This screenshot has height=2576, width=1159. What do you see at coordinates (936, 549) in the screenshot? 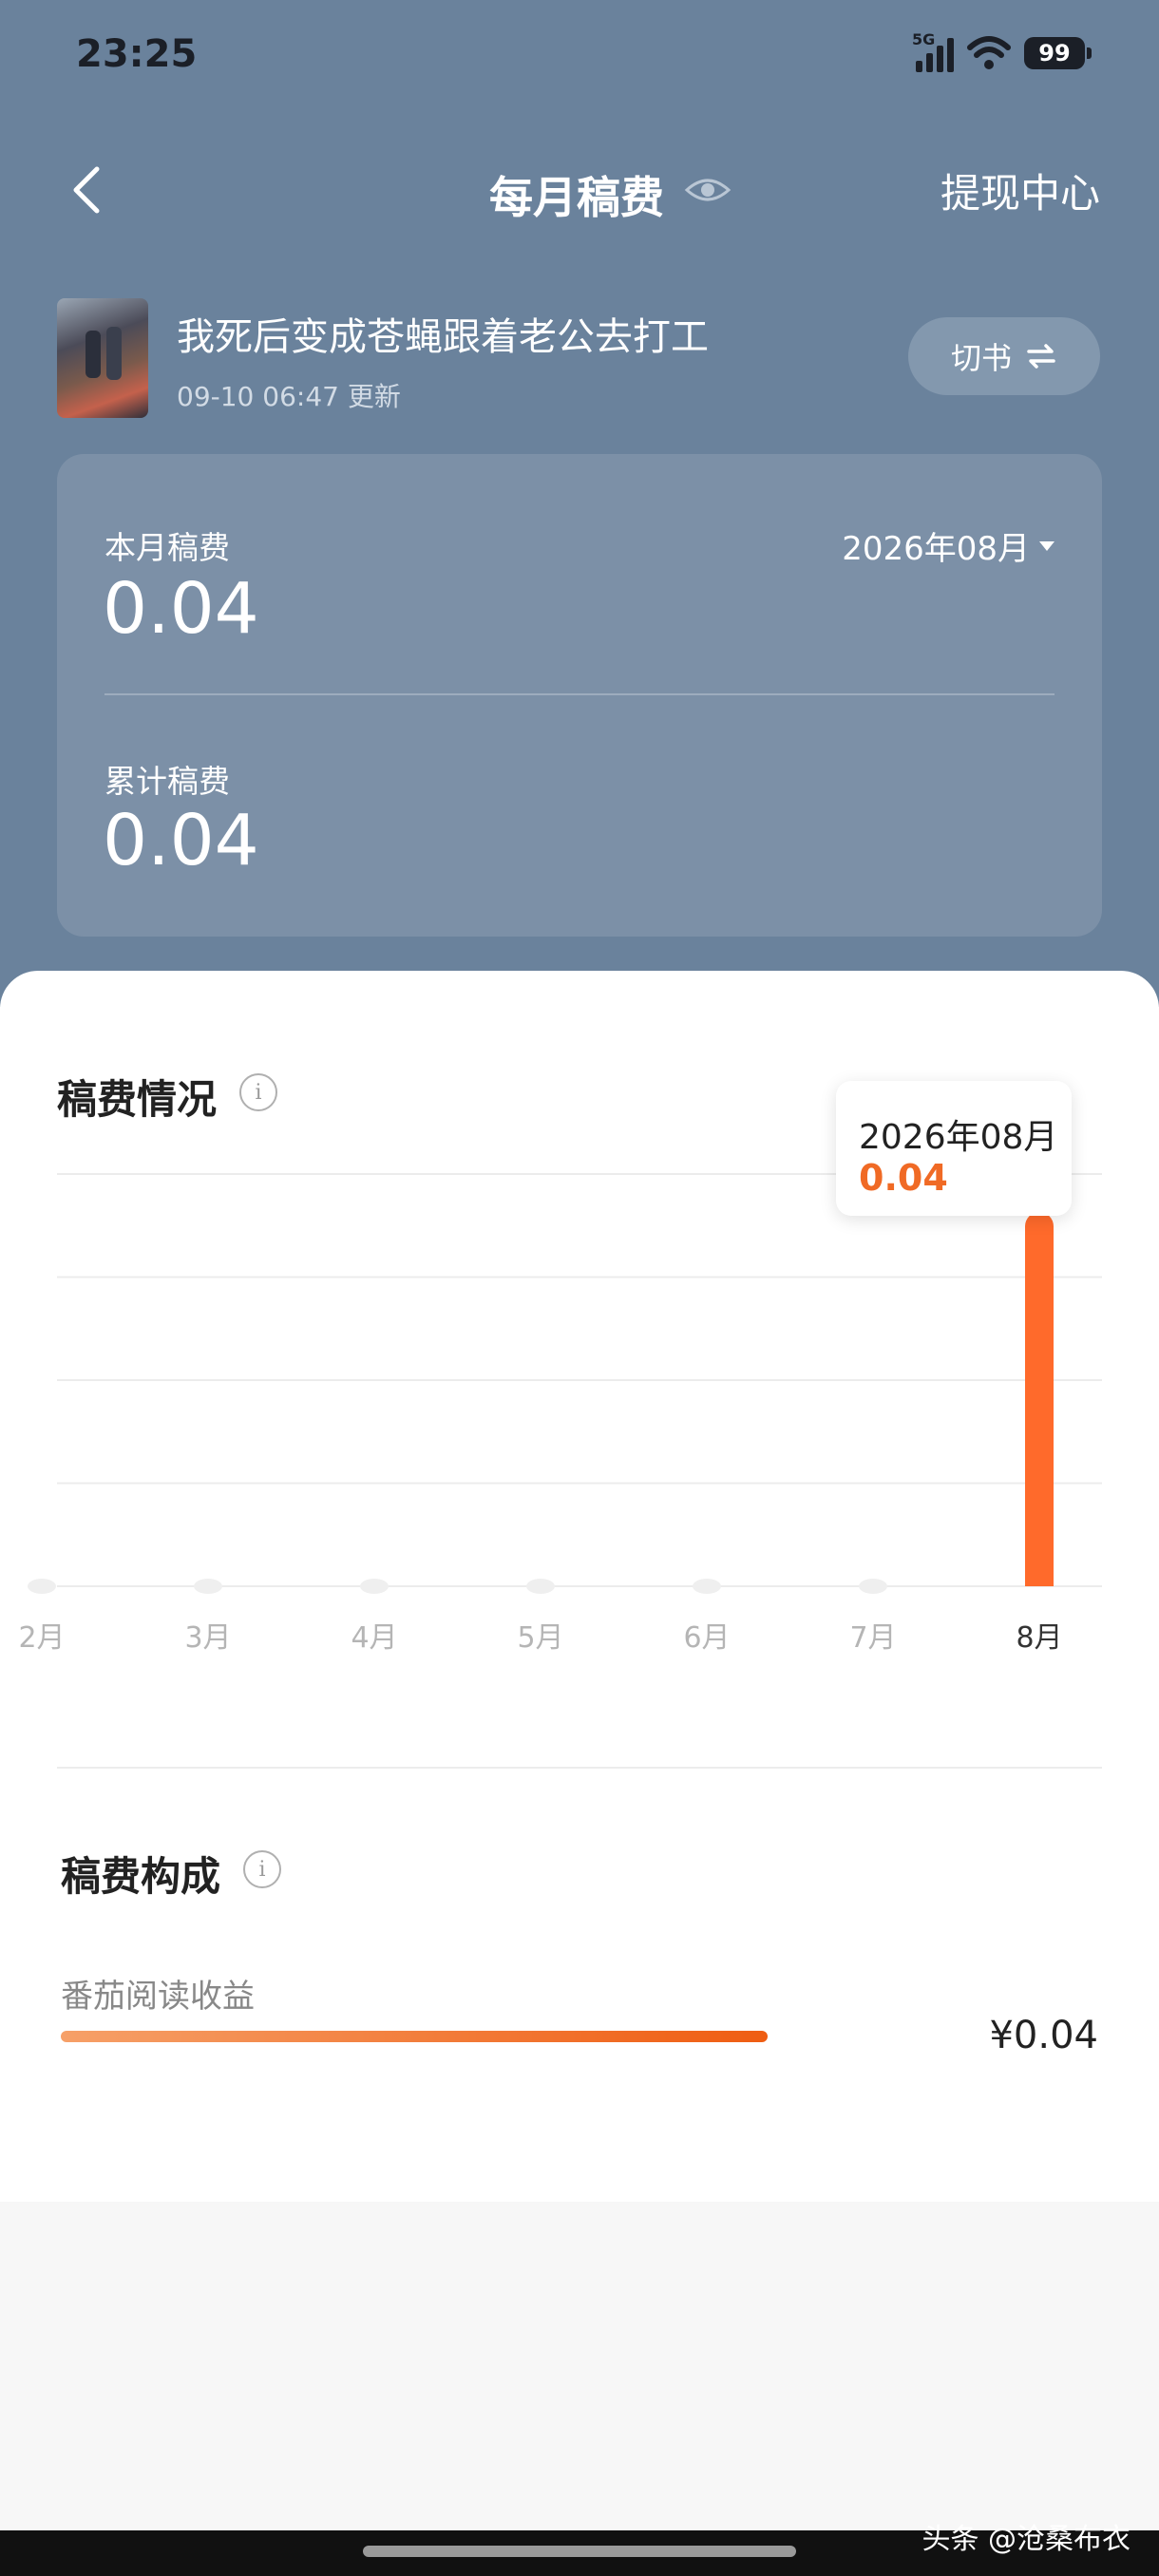
I see `month-selector-value: 2026年08月` at bounding box center [936, 549].